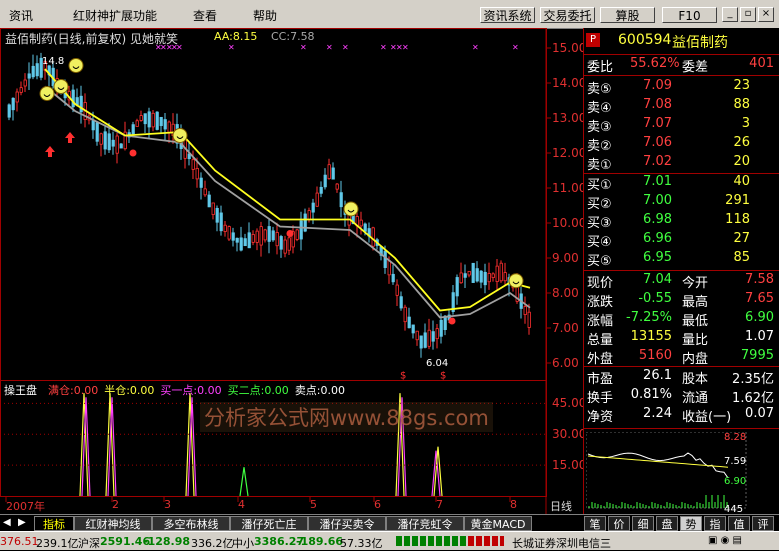  Describe the element at coordinates (681, 87) in the screenshot. I see `sell-order-row: 卖⑤ 7.09 23` at that location.